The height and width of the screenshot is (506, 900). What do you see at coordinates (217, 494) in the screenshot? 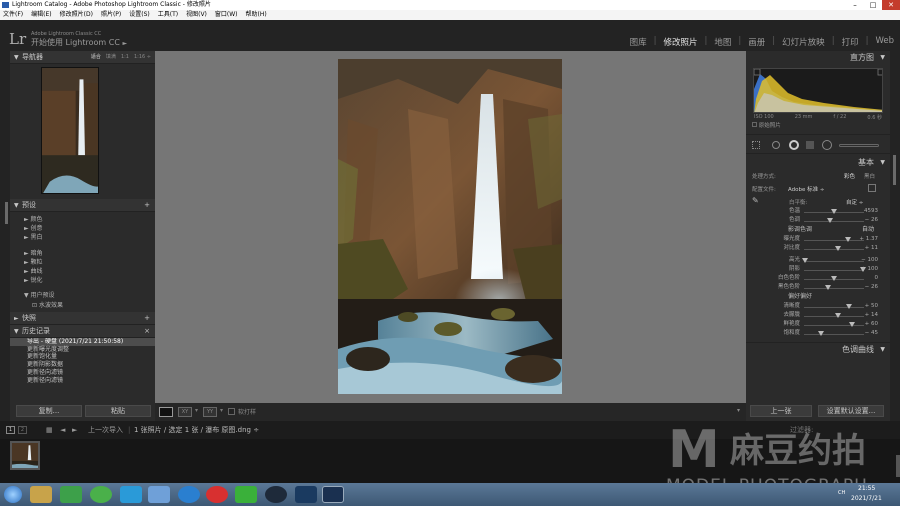
I see `netease-music-icon` at bounding box center [217, 494].